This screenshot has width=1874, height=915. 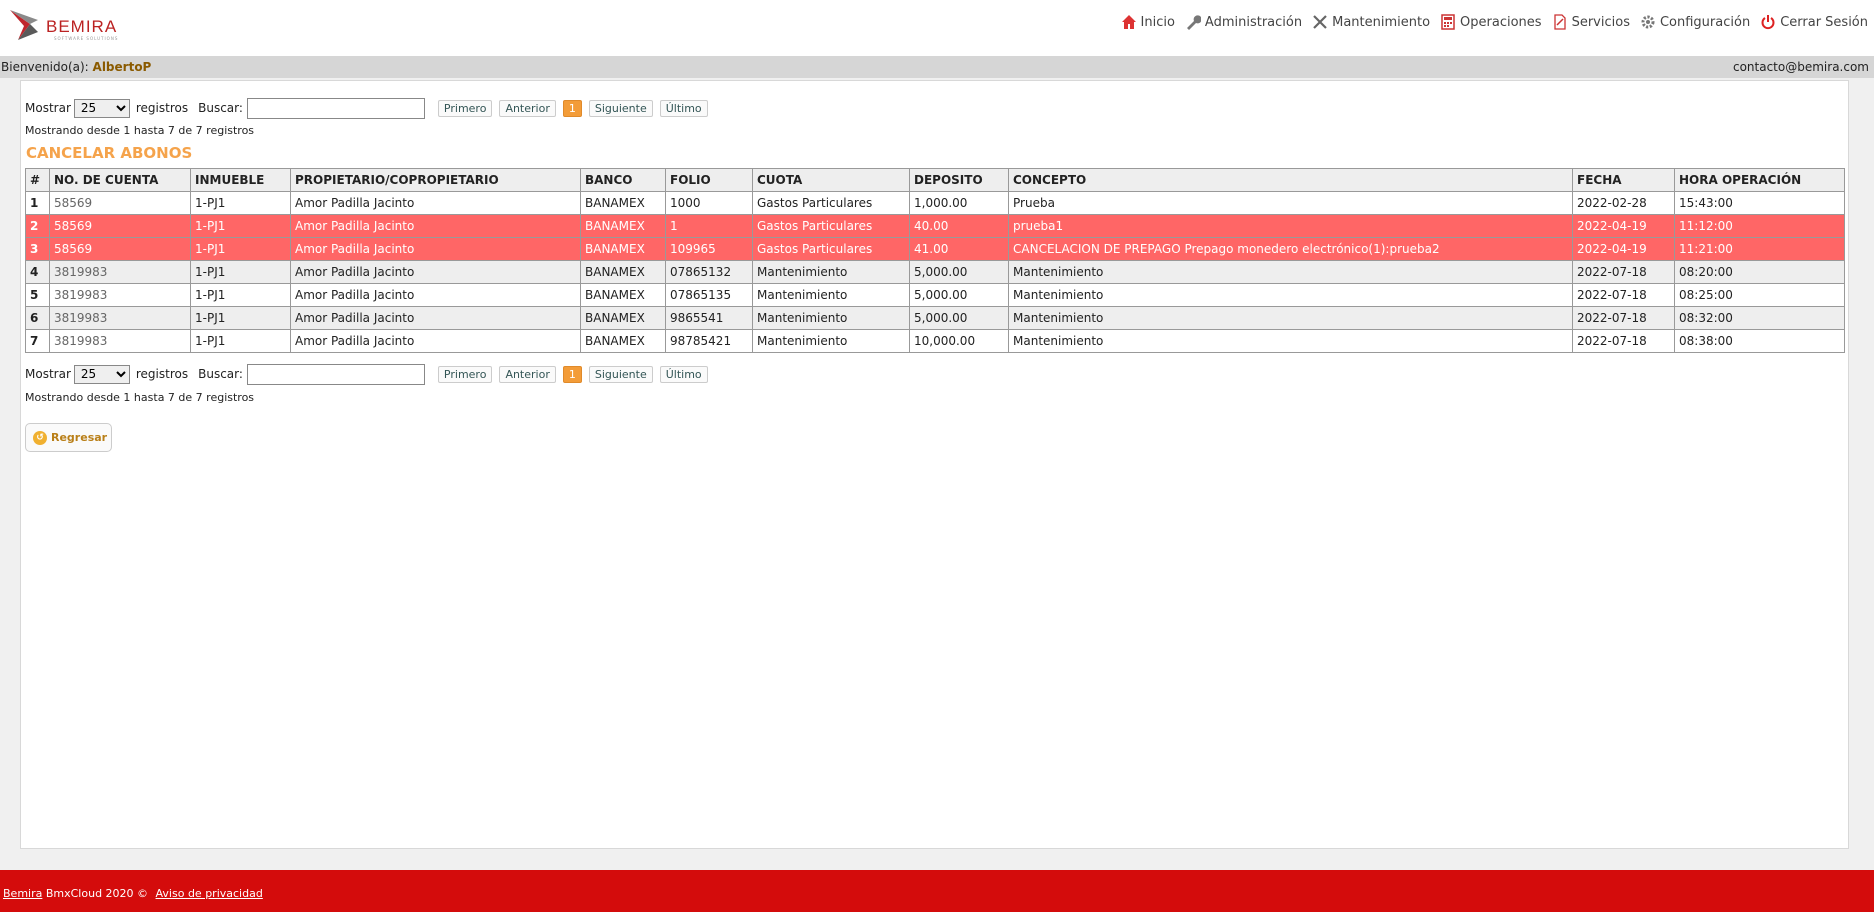 What do you see at coordinates (1491, 22) in the screenshot?
I see `nav-operaciones: Operaciones` at bounding box center [1491, 22].